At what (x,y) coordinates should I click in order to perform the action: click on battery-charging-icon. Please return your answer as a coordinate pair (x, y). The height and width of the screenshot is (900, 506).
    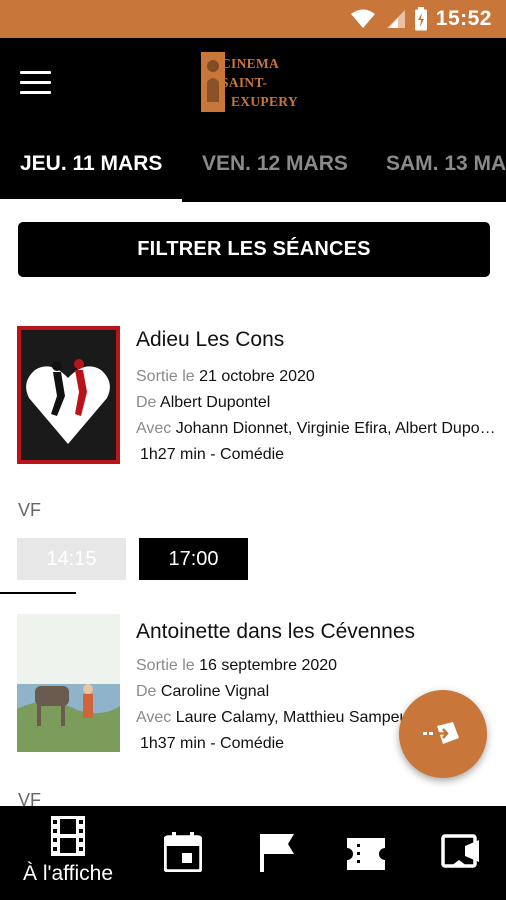
    Looking at the image, I should click on (420, 19).